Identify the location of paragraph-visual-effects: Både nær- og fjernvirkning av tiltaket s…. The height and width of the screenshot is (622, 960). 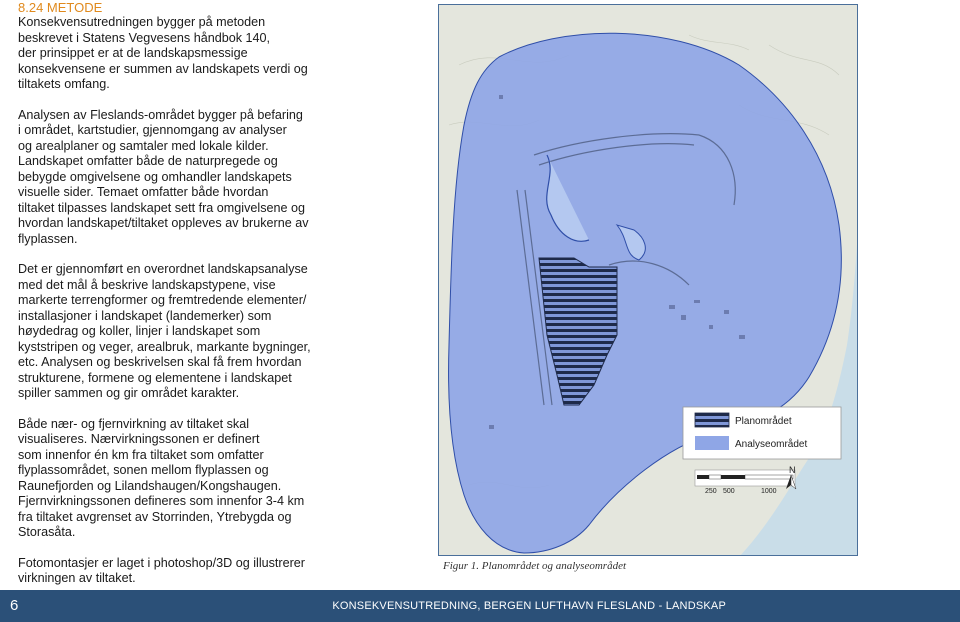
(161, 478).